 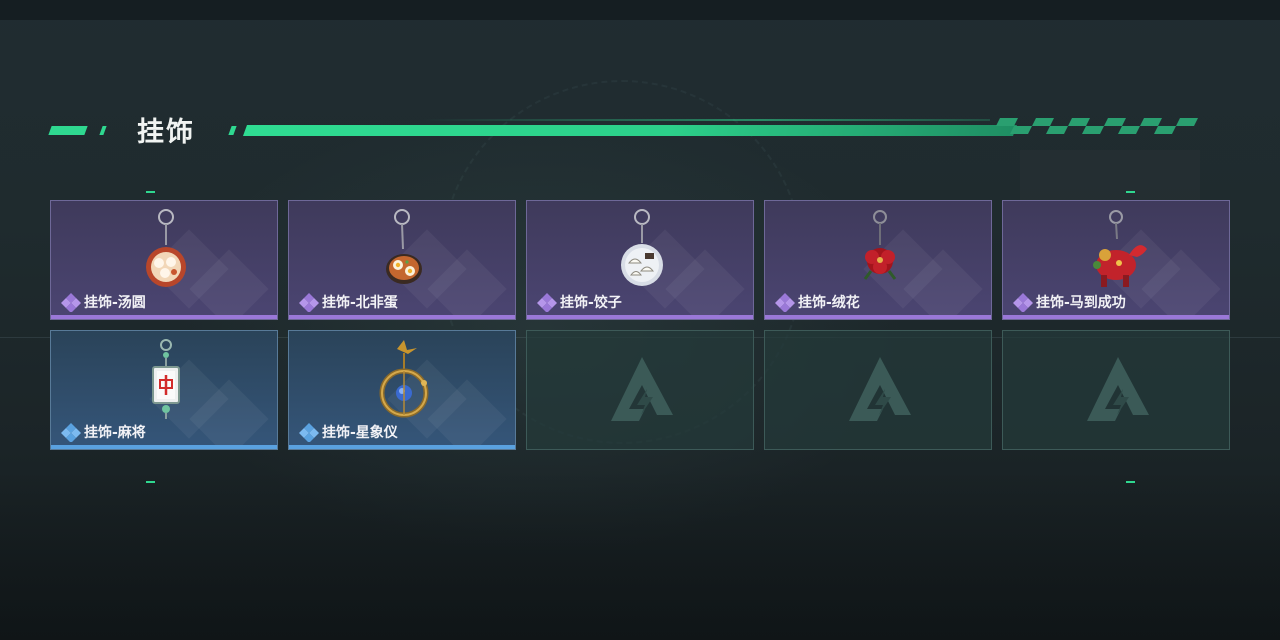 What do you see at coordinates (68, 130) in the screenshot?
I see `header-accent-bar` at bounding box center [68, 130].